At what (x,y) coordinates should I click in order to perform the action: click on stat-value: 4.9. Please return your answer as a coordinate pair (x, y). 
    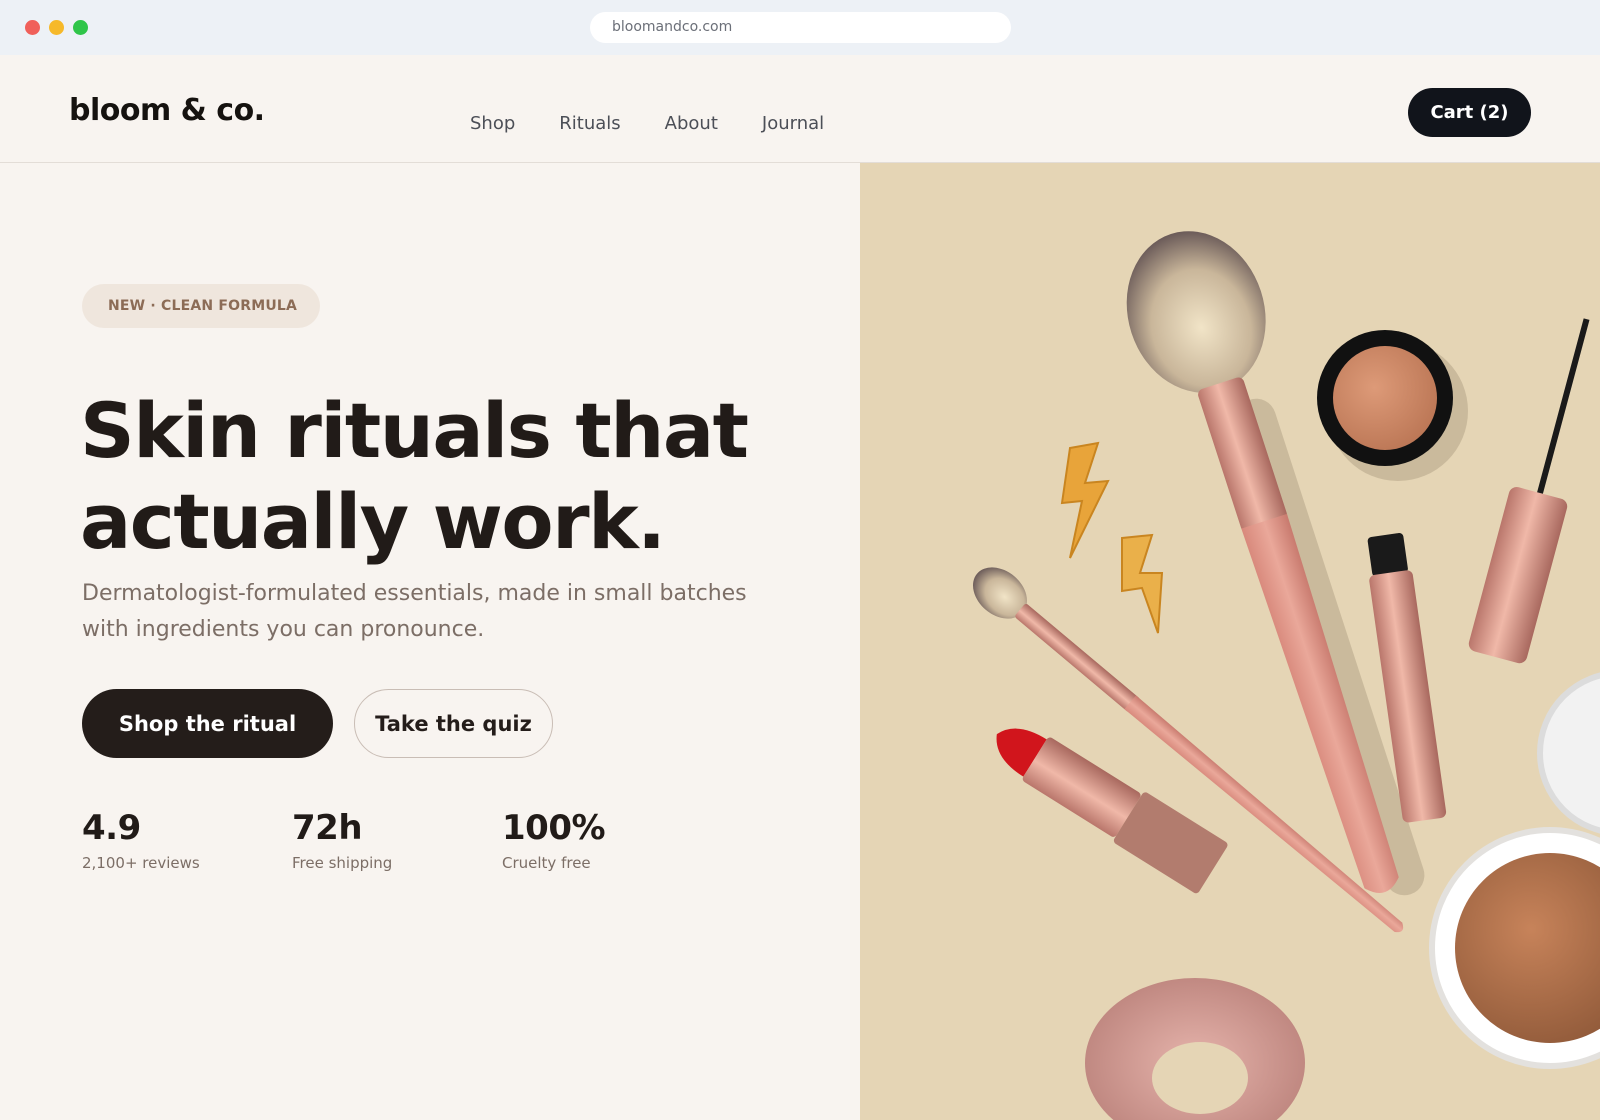
    Looking at the image, I should click on (111, 828).